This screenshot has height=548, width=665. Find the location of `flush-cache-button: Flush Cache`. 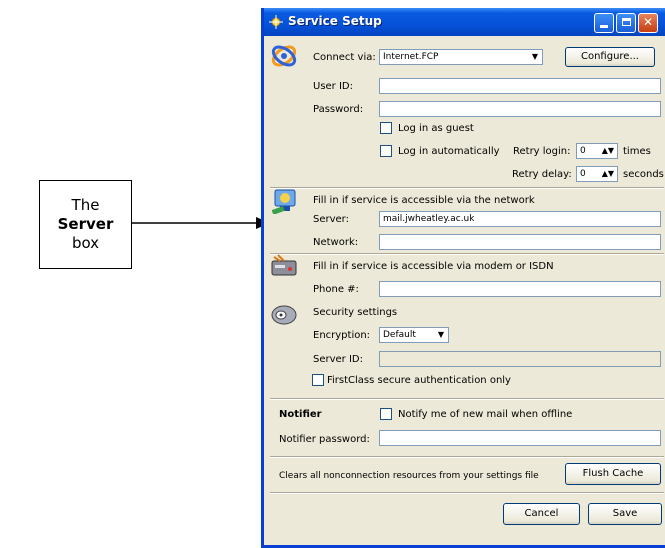

flush-cache-button: Flush Cache is located at coordinates (613, 474).